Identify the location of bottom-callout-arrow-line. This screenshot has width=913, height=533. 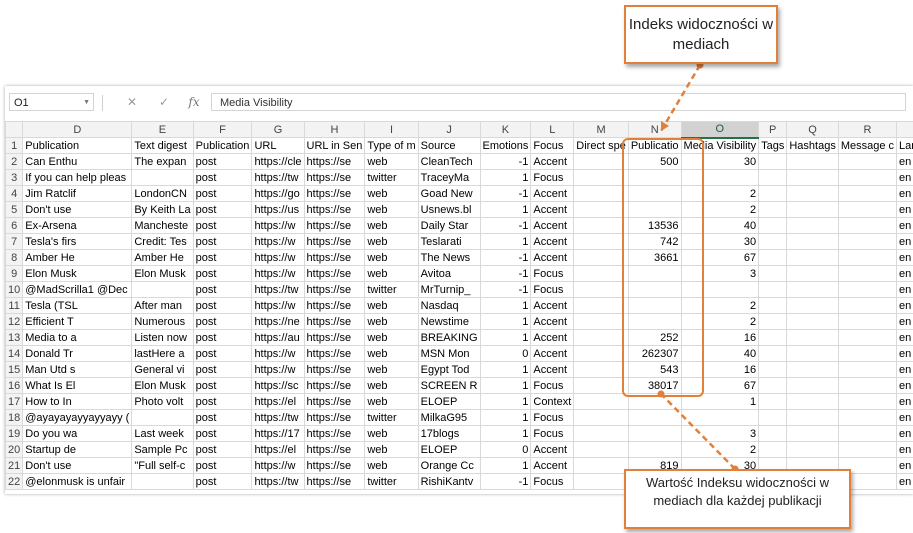
(698, 431).